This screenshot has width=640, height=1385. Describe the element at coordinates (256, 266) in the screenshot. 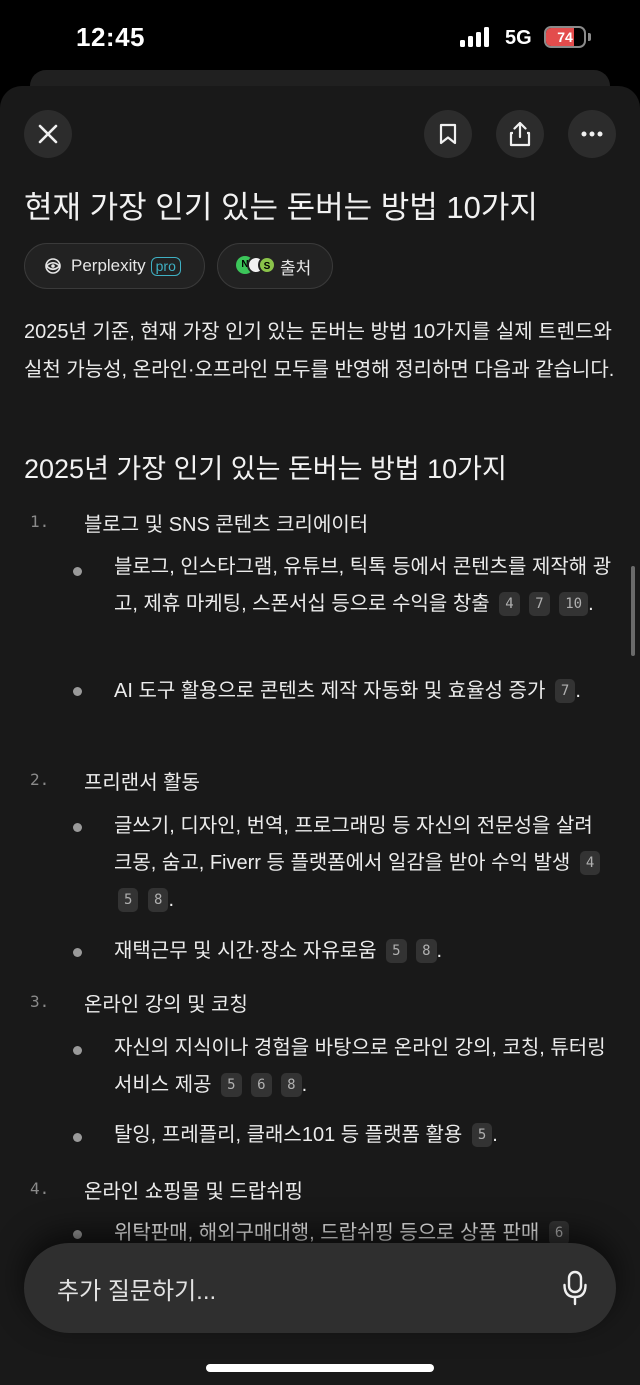

I see `source-favicons: N S` at that location.